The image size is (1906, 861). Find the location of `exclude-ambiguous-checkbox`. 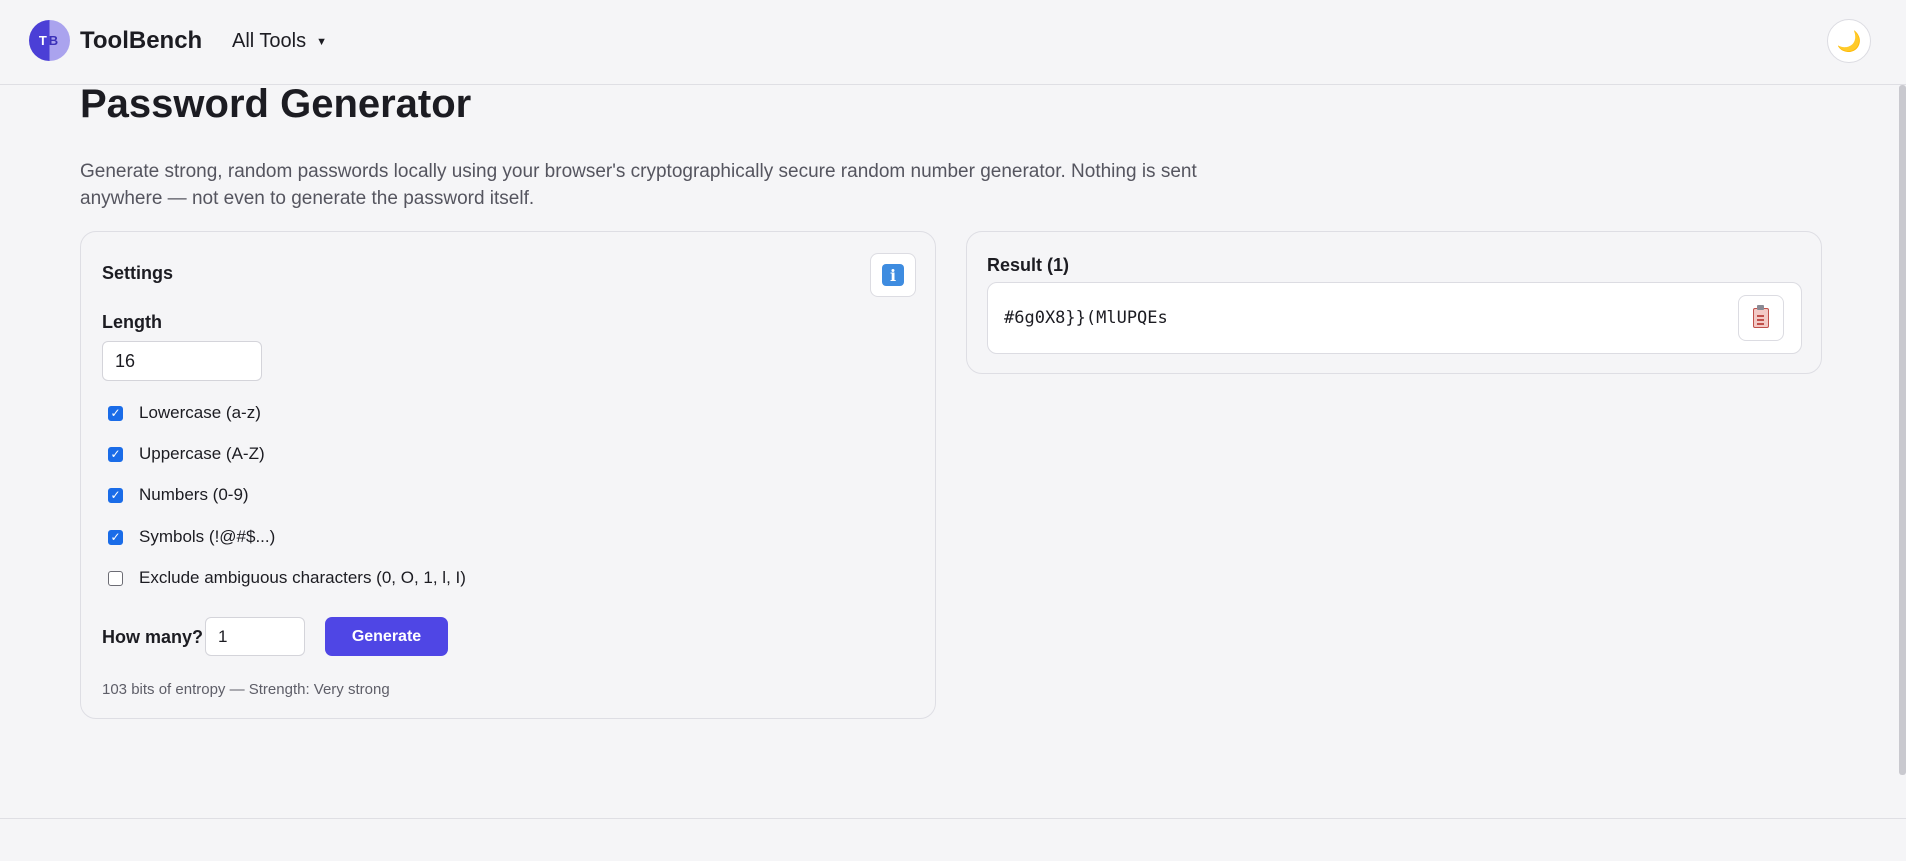

exclude-ambiguous-checkbox is located at coordinates (115, 578).